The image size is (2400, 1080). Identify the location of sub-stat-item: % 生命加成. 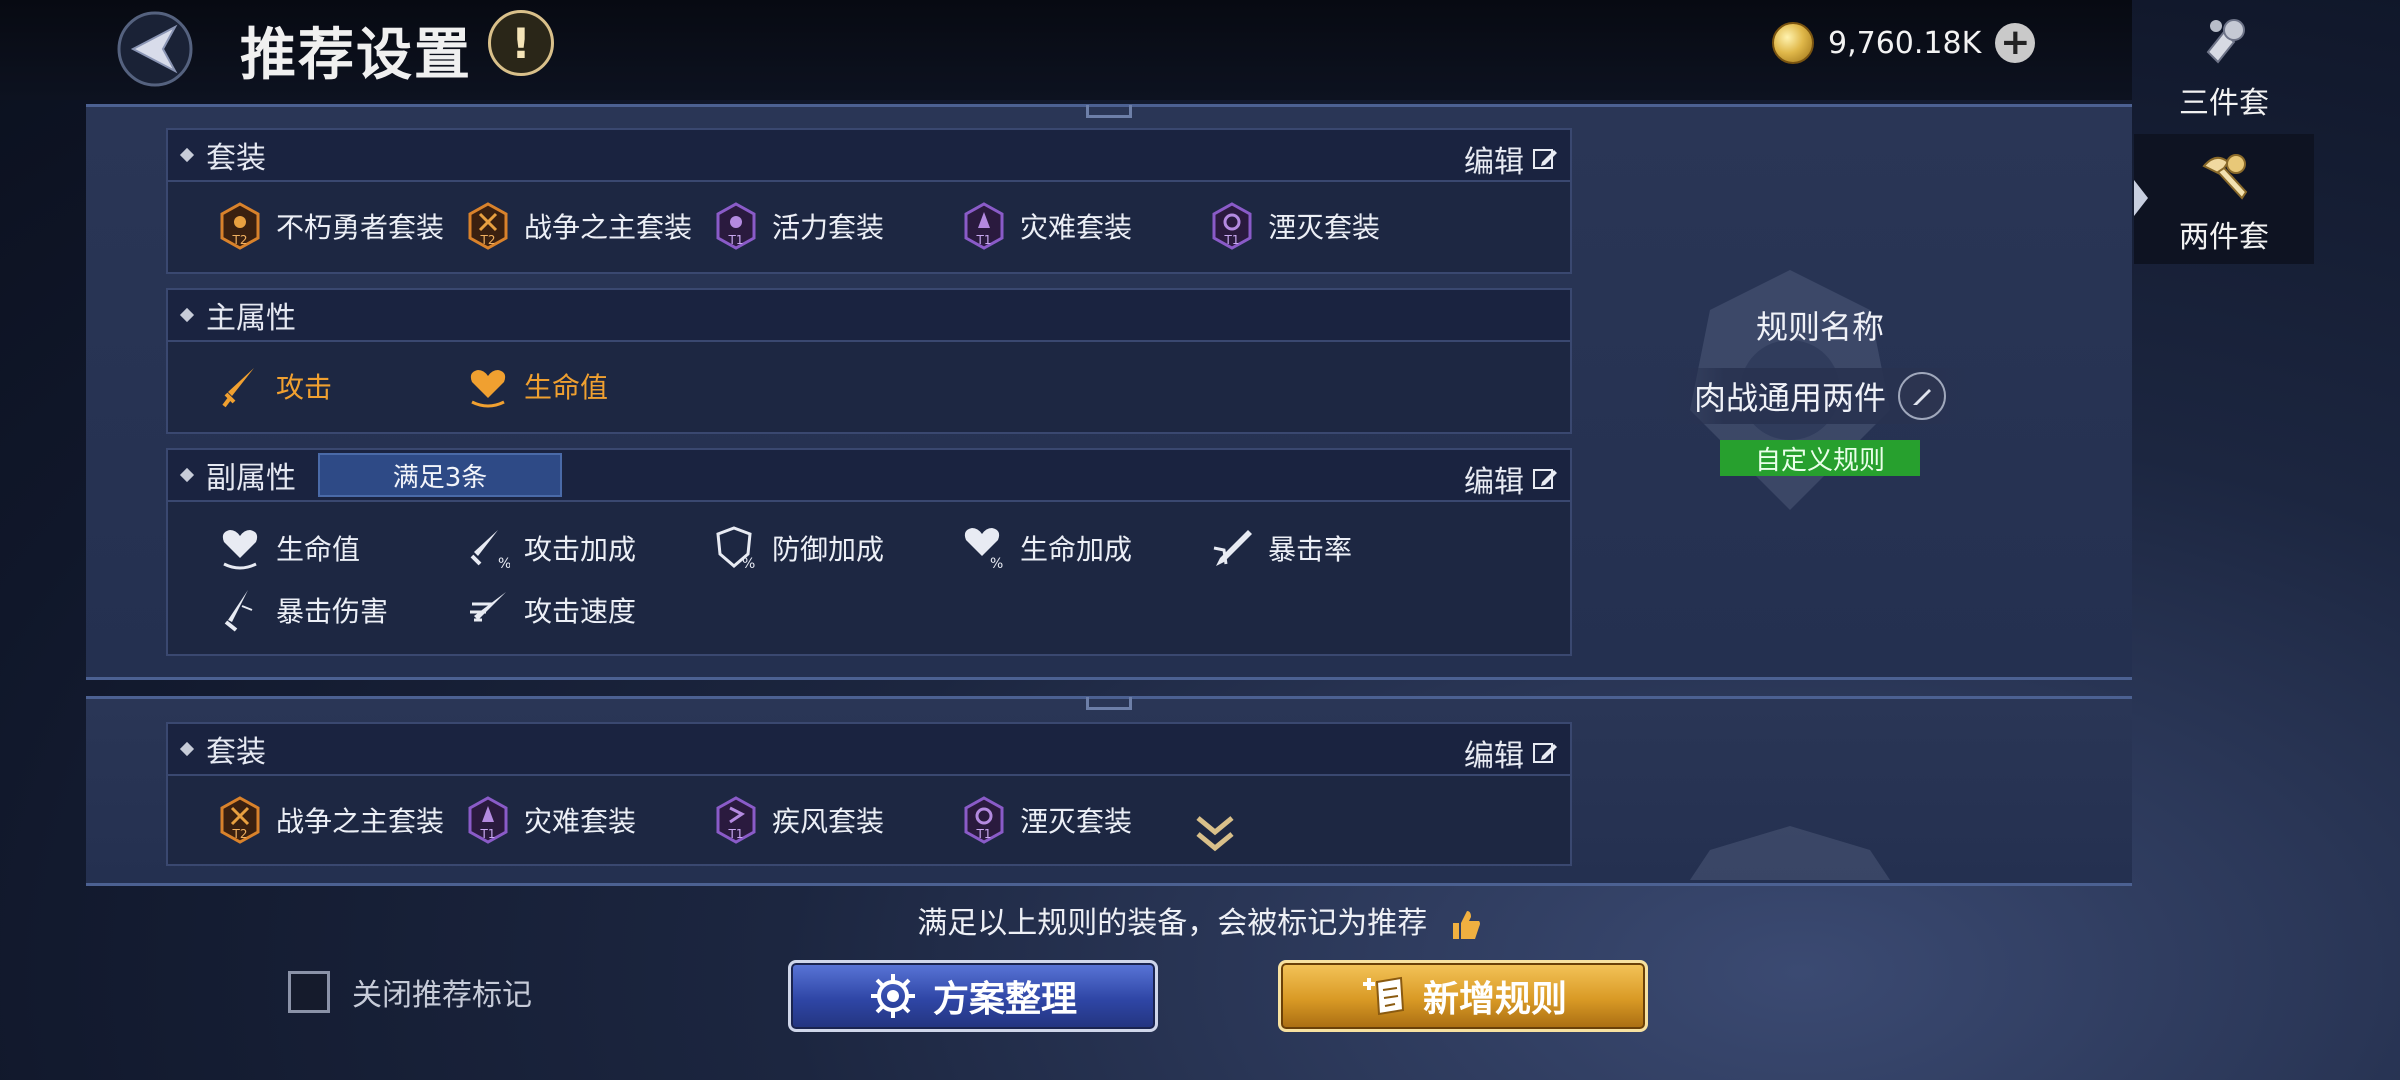
(1047, 548).